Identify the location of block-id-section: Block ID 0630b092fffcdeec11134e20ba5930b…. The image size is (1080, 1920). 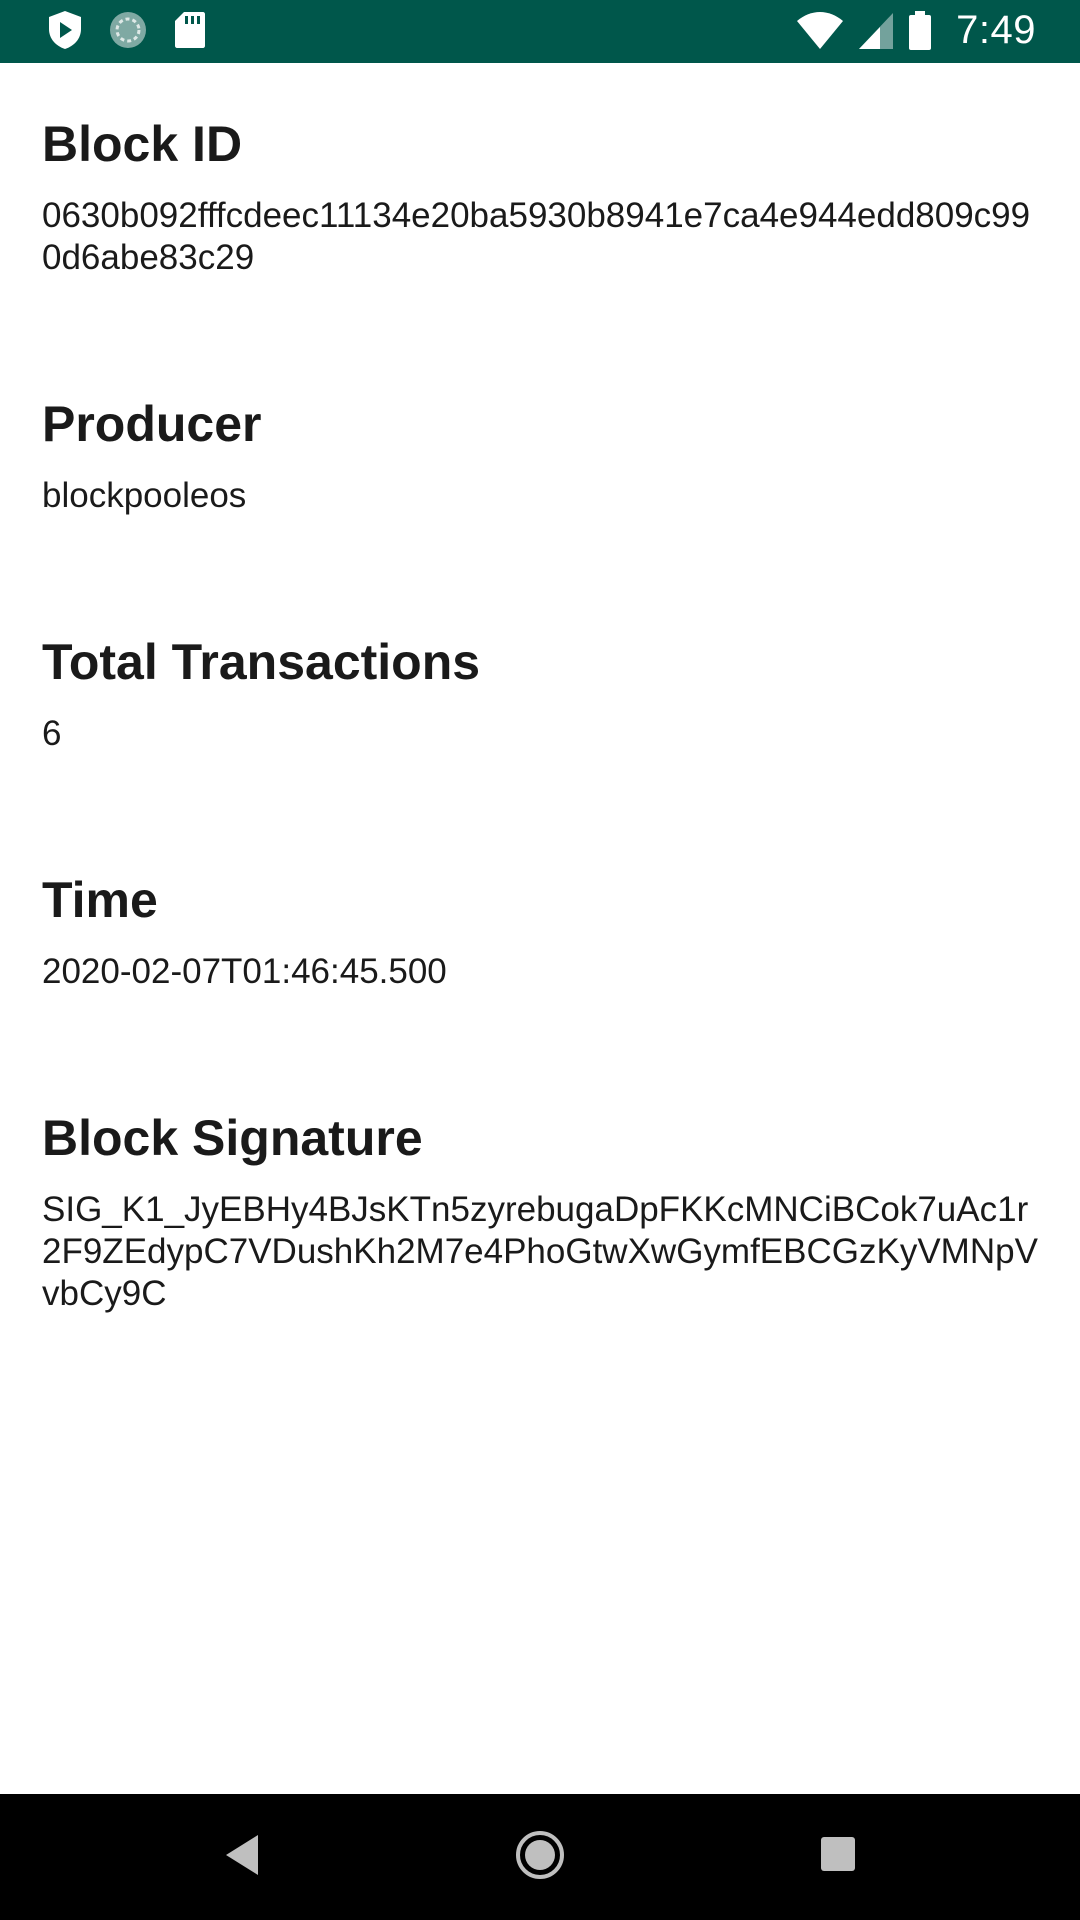
(542, 197).